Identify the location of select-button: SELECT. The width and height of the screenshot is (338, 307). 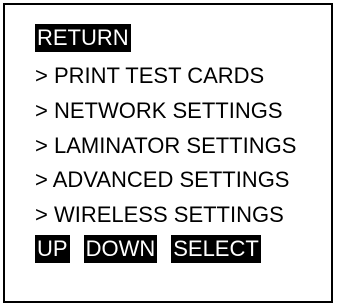
(216, 249).